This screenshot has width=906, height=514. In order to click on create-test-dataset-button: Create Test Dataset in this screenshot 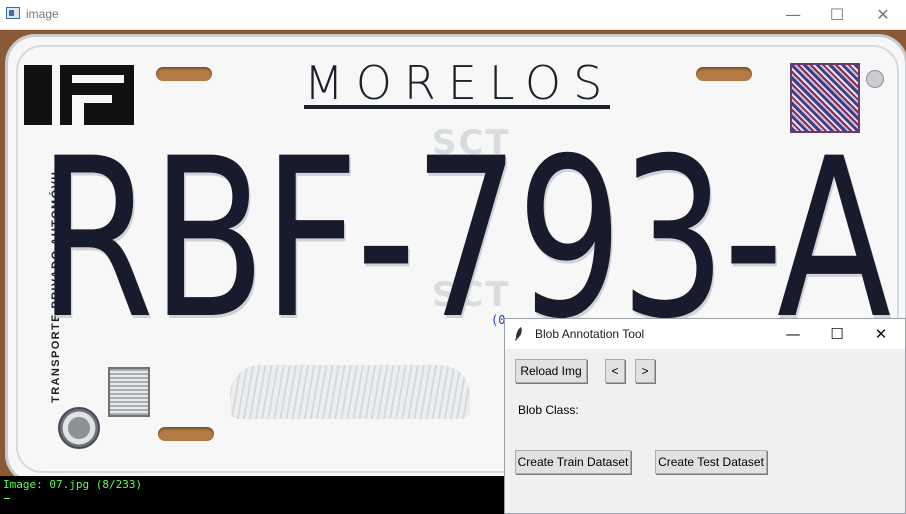, I will do `click(711, 462)`.